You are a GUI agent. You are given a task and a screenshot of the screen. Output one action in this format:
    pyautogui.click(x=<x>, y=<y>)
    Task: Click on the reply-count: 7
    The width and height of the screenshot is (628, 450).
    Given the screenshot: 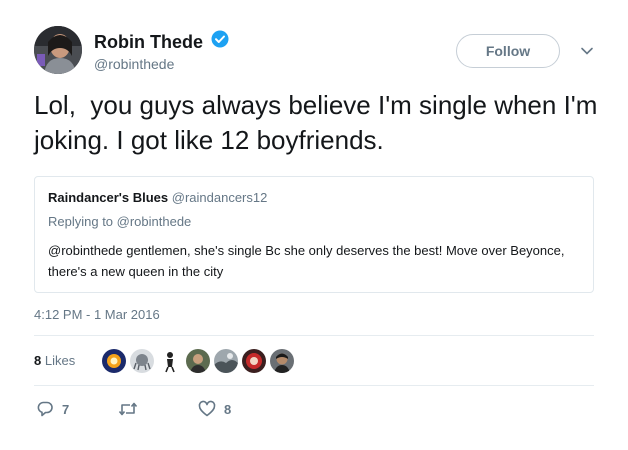 What is the action you would take?
    pyautogui.click(x=66, y=409)
    